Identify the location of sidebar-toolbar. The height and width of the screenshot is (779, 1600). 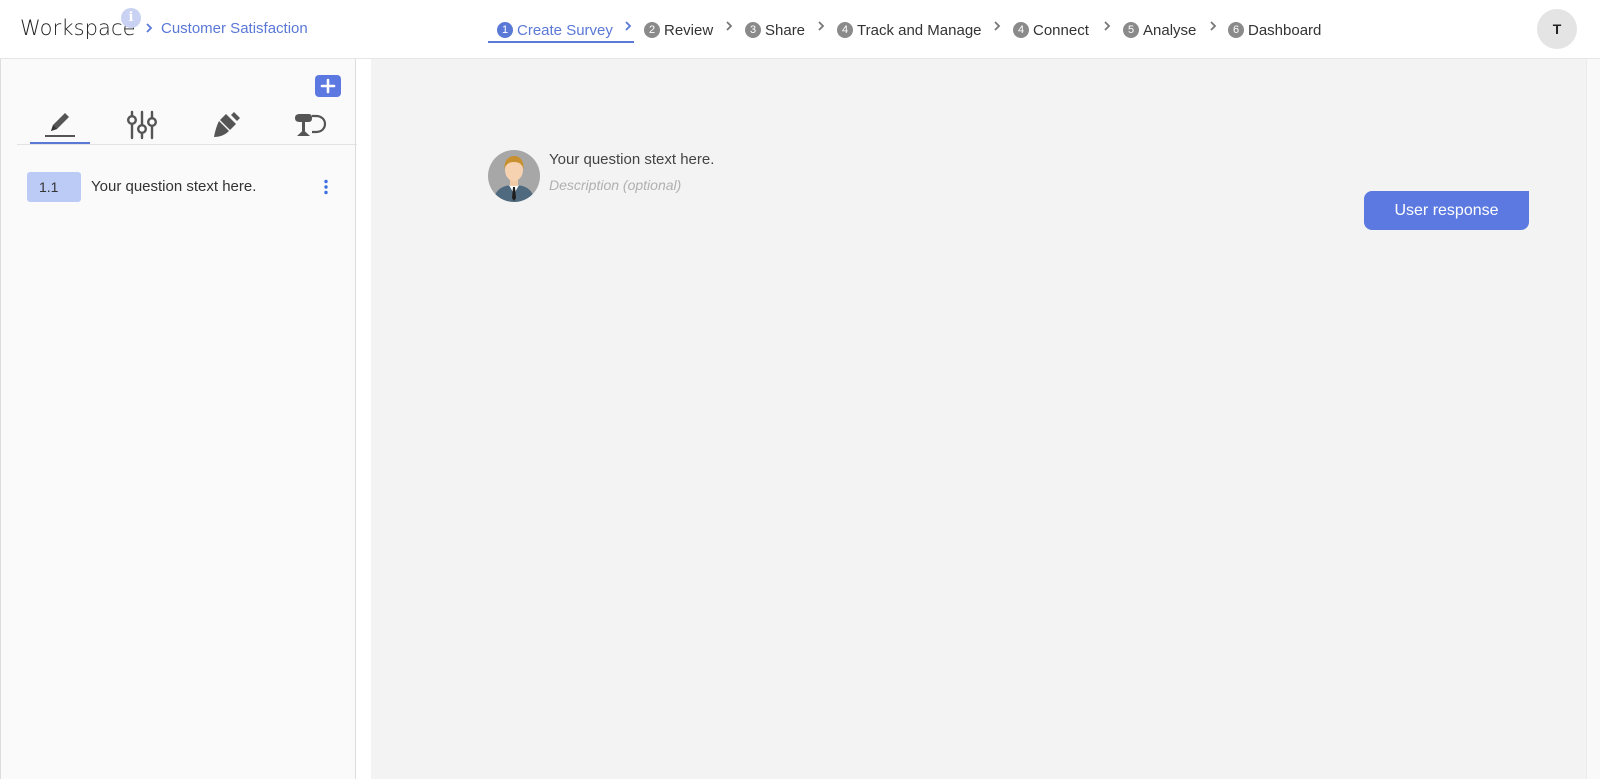
(187, 124).